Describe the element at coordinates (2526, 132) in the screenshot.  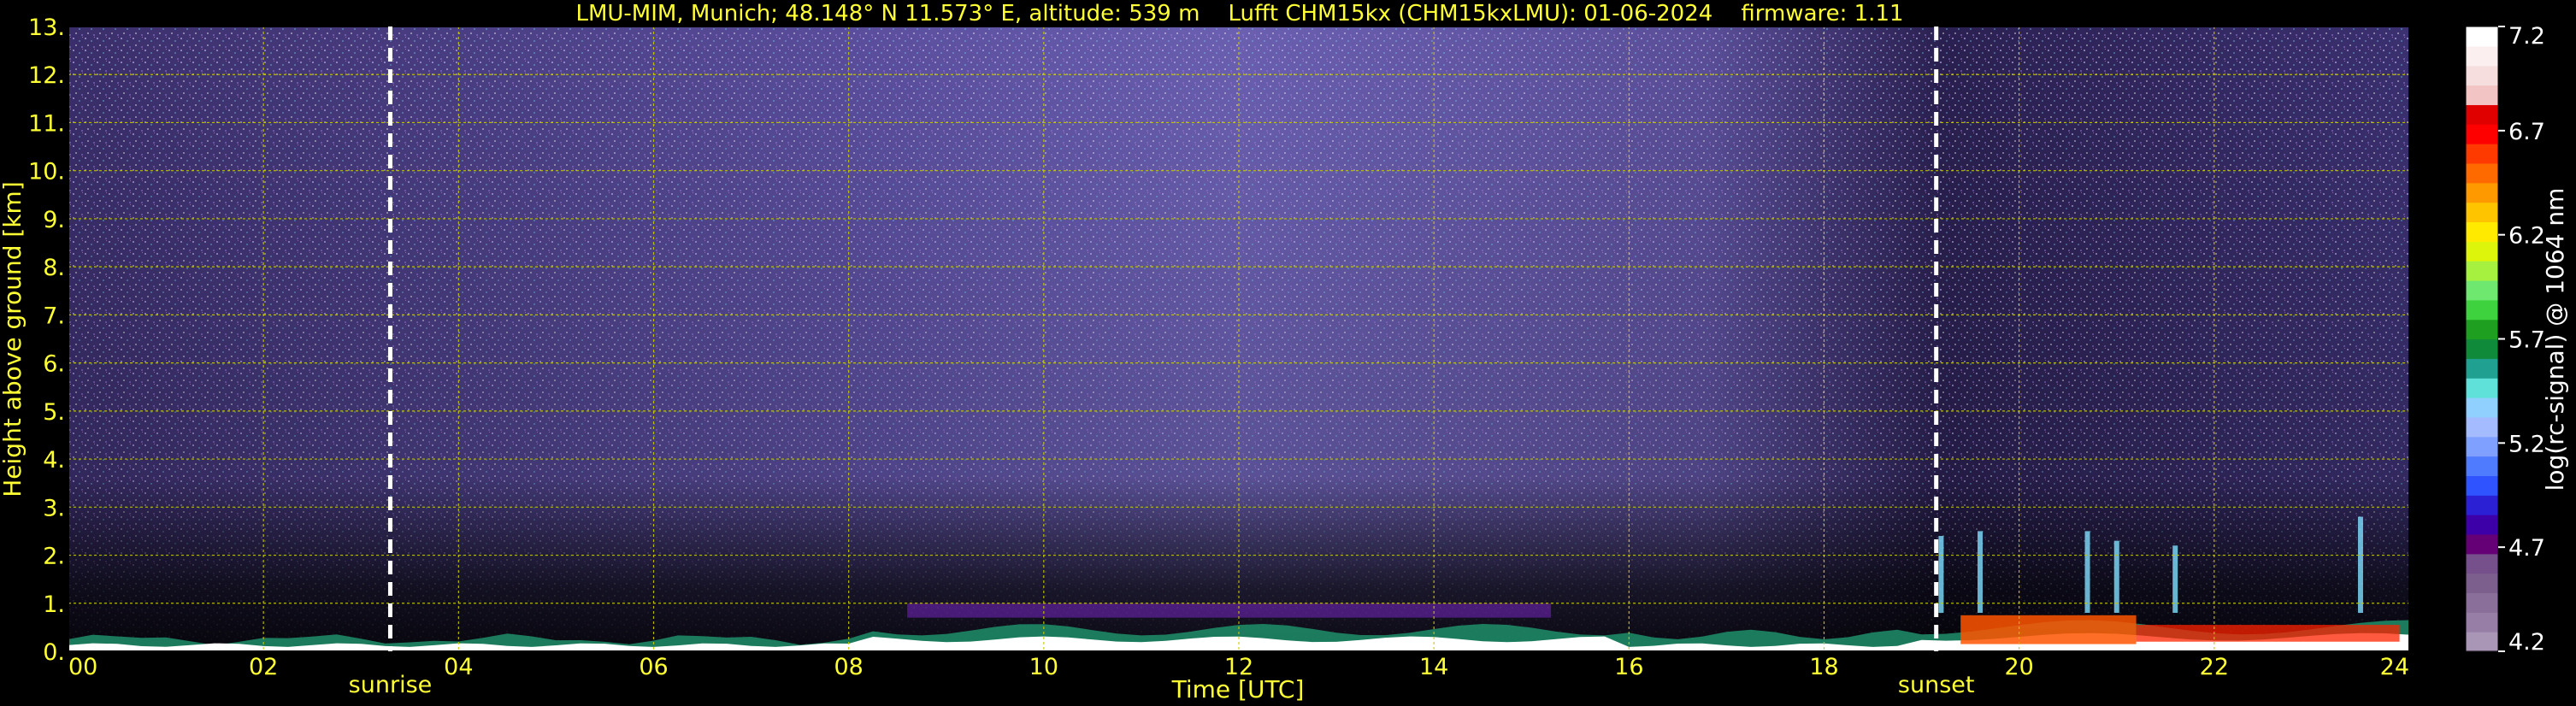
I see `colorbar-tick-label: 6.7` at that location.